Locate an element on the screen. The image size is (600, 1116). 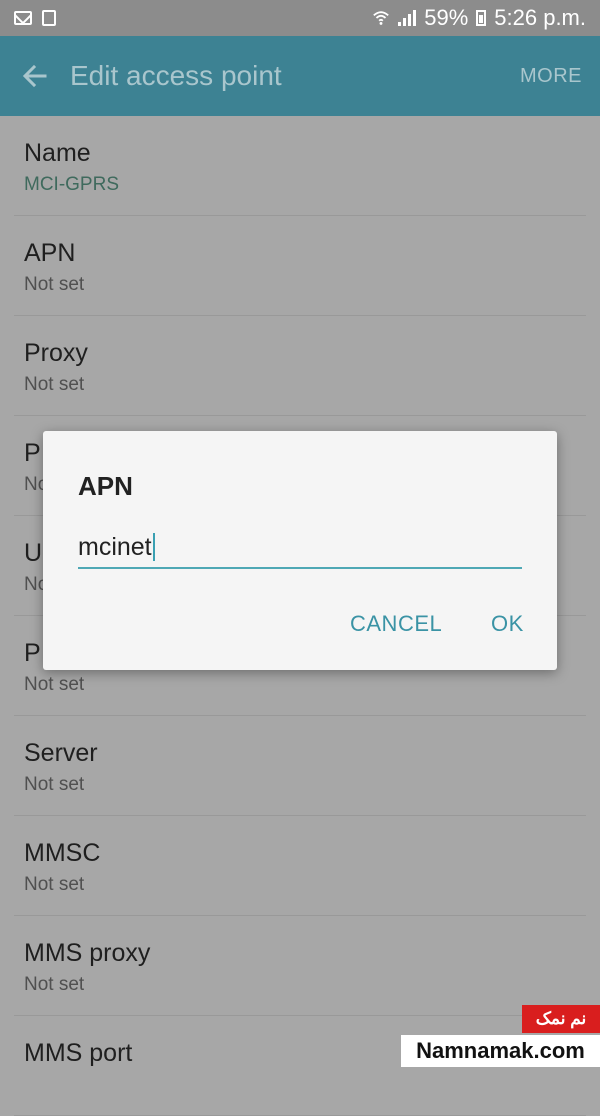
apn-input: mcinet is located at coordinates (300, 548).